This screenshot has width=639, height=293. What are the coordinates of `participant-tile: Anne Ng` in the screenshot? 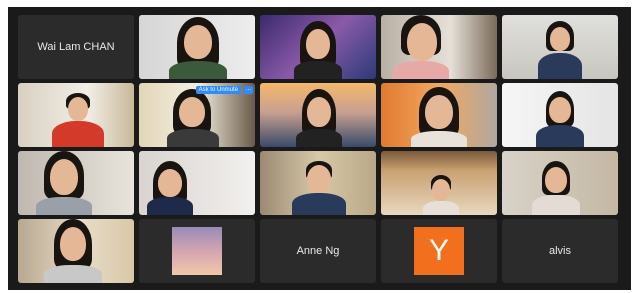 It's located at (318, 251).